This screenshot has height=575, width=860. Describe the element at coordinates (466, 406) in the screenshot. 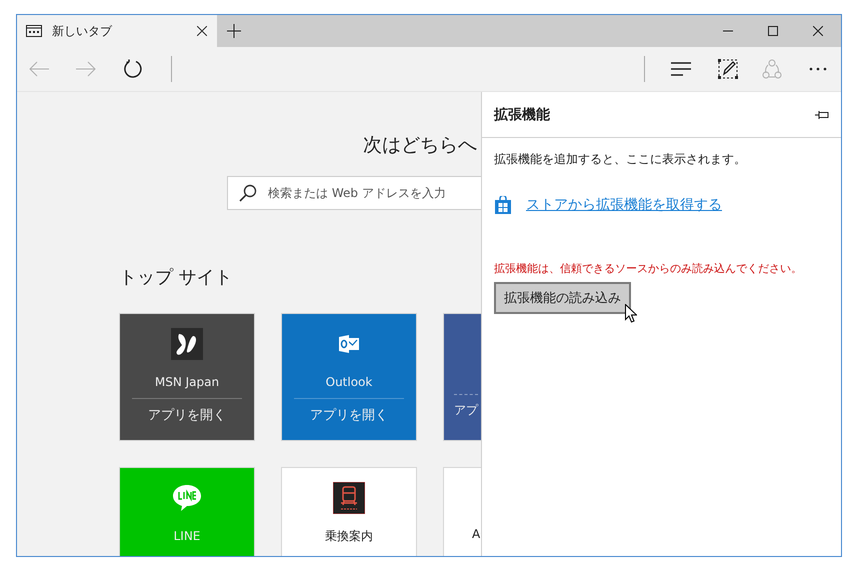

I see `open-app-link: アプ` at that location.